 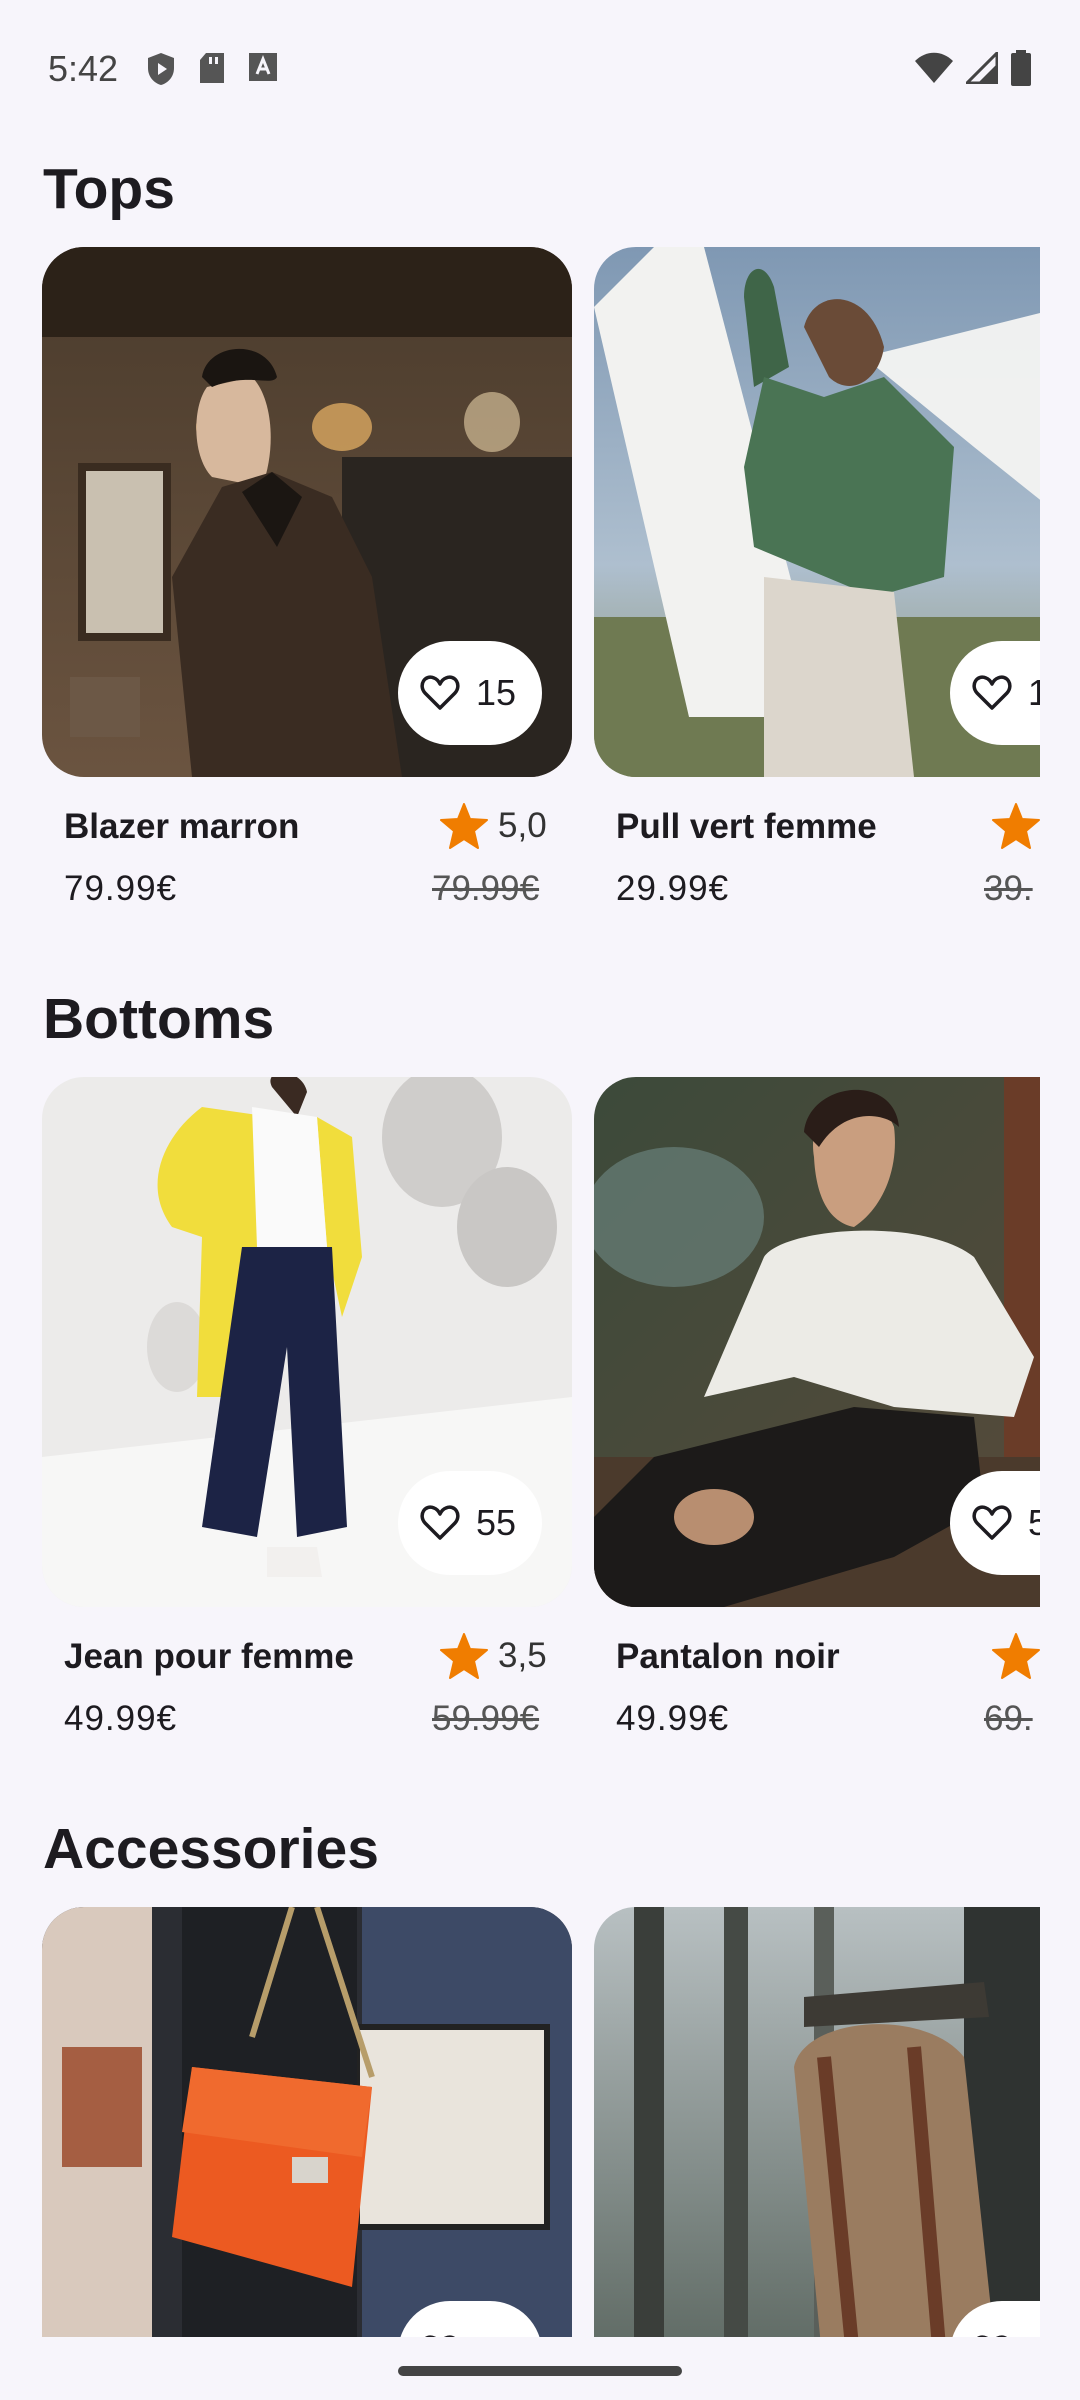 I want to click on sd-card-icon, so click(x=212, y=68).